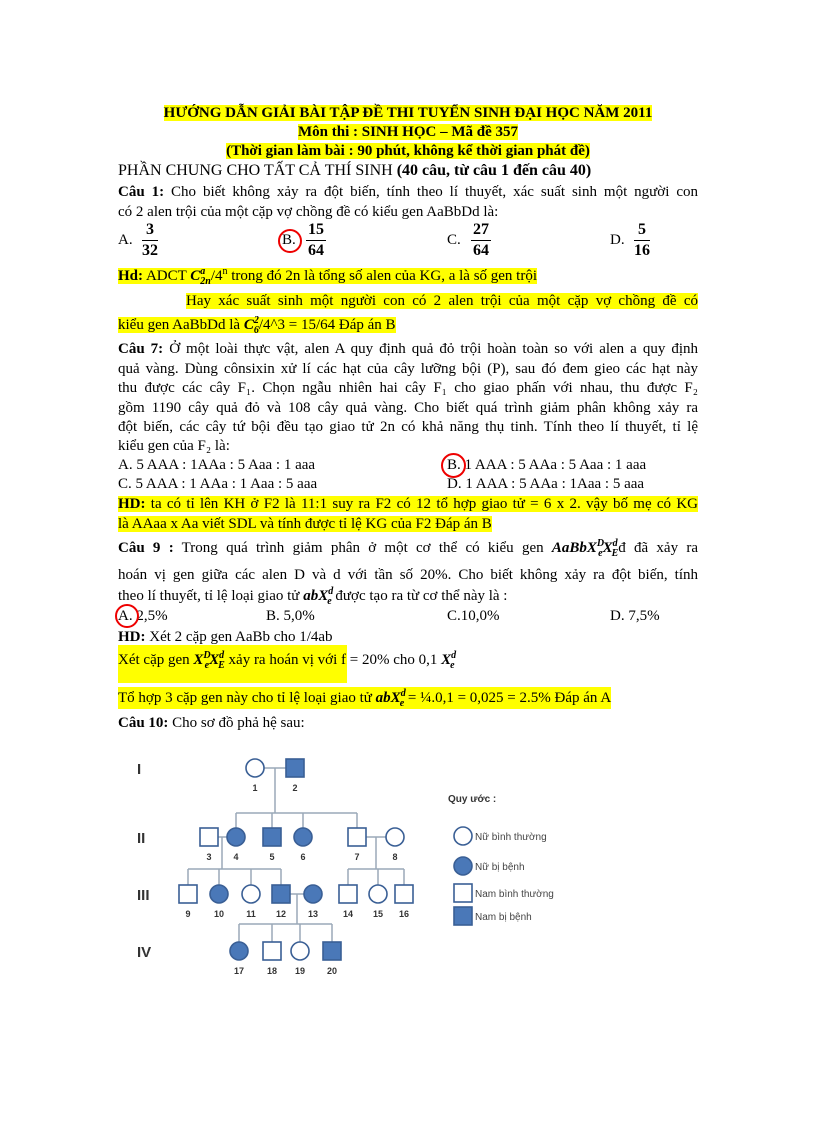 The image size is (816, 1123). What do you see at coordinates (511, 837) in the screenshot?
I see `legend-label: Nữ bình thường` at bounding box center [511, 837].